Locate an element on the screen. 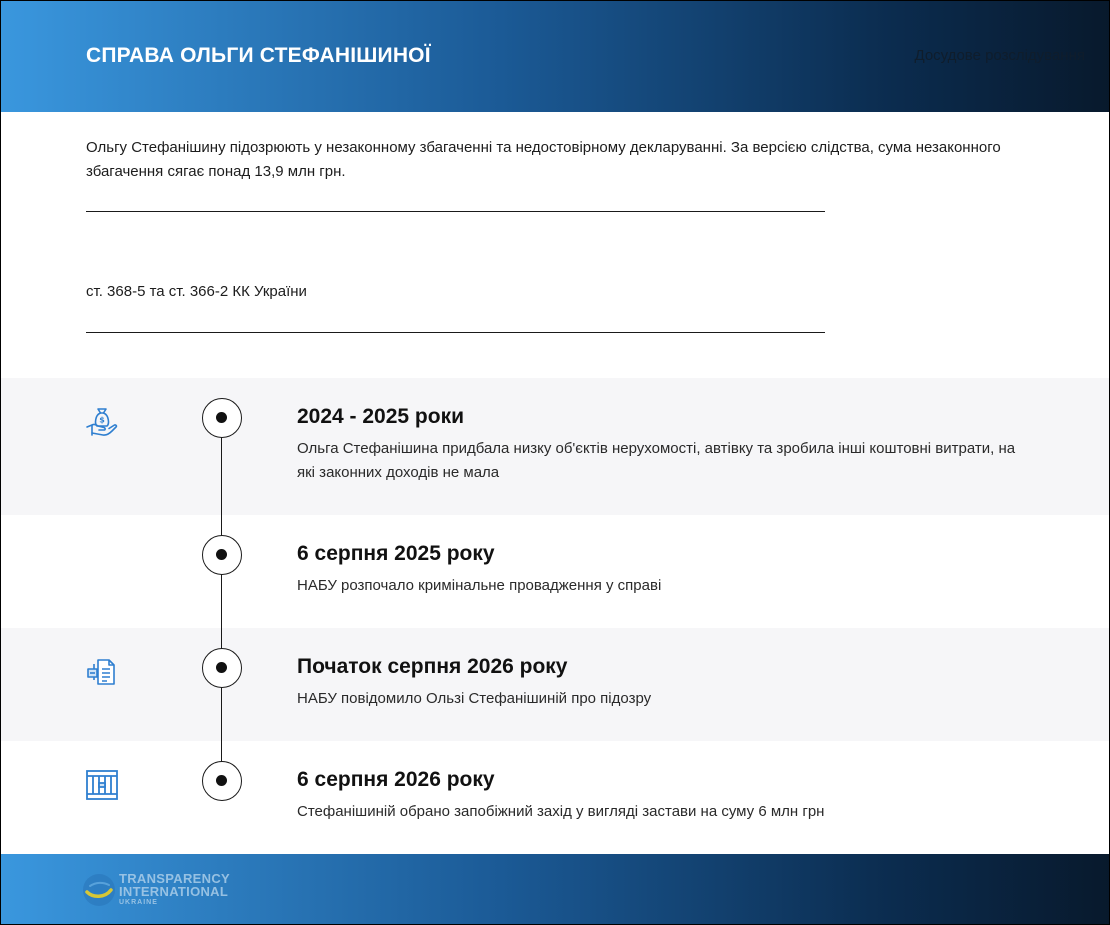  transparency-international-logo: TRANSPARENCY INTERNATIONAL UKRAINE is located at coordinates (166, 890).